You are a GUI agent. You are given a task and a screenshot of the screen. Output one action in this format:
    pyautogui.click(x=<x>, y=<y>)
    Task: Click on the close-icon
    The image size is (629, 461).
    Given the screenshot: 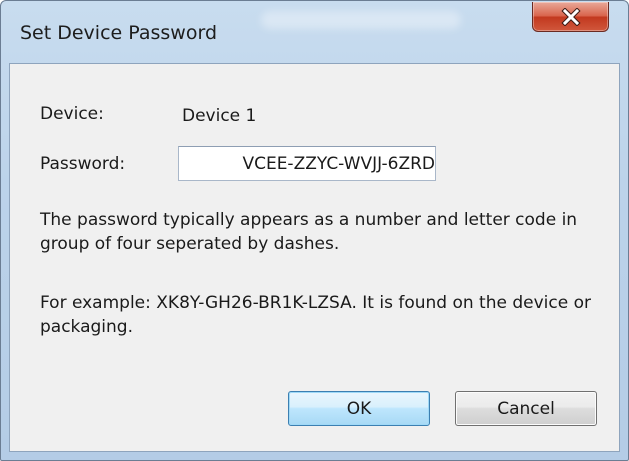 What is the action you would take?
    pyautogui.click(x=570, y=16)
    